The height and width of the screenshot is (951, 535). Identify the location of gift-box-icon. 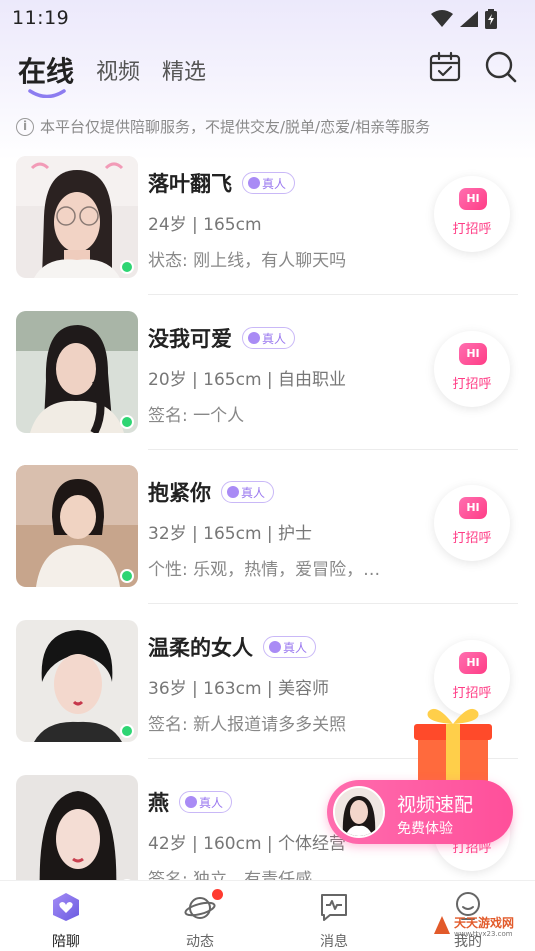
(453, 743).